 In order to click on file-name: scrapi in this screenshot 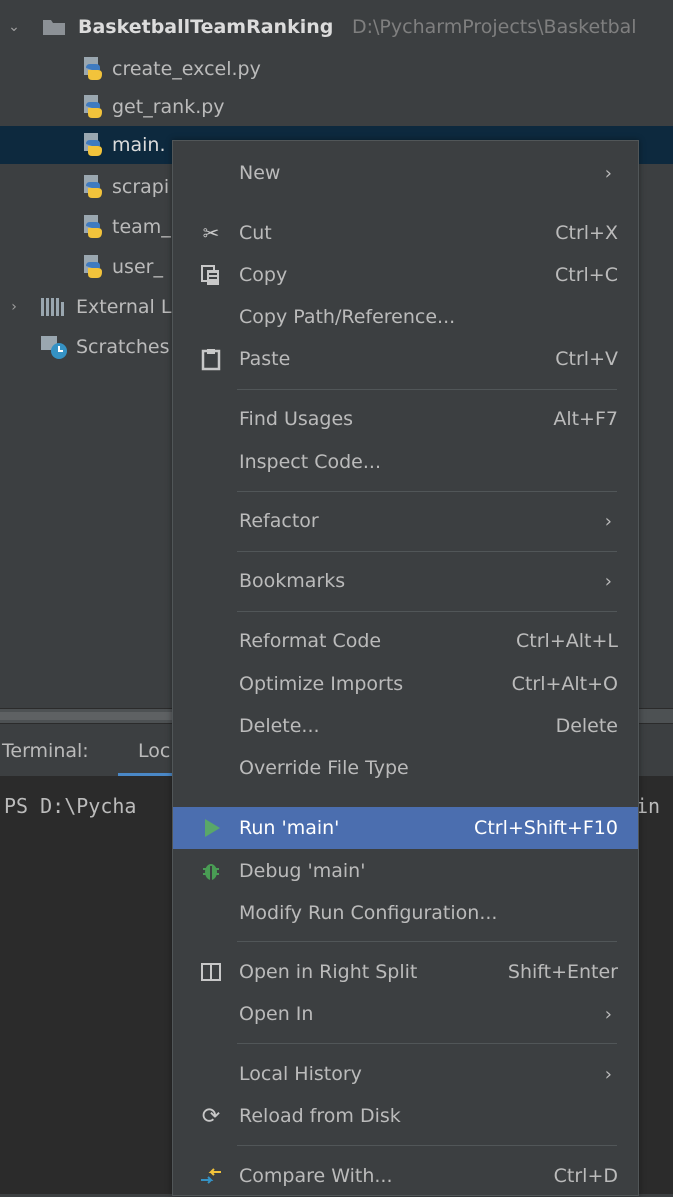, I will do `click(141, 187)`.